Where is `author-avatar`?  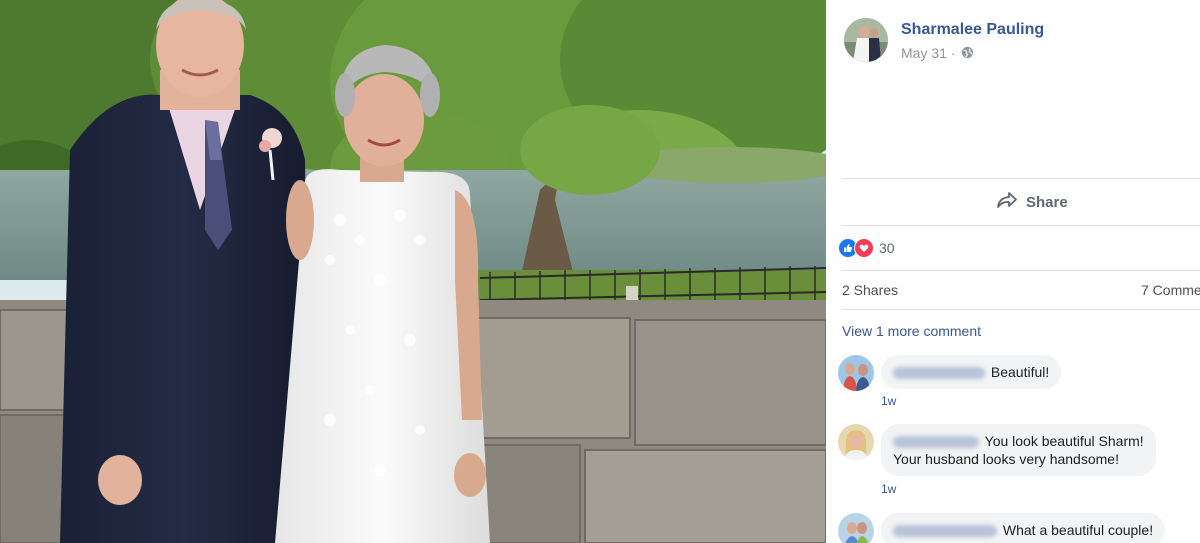 author-avatar is located at coordinates (866, 40).